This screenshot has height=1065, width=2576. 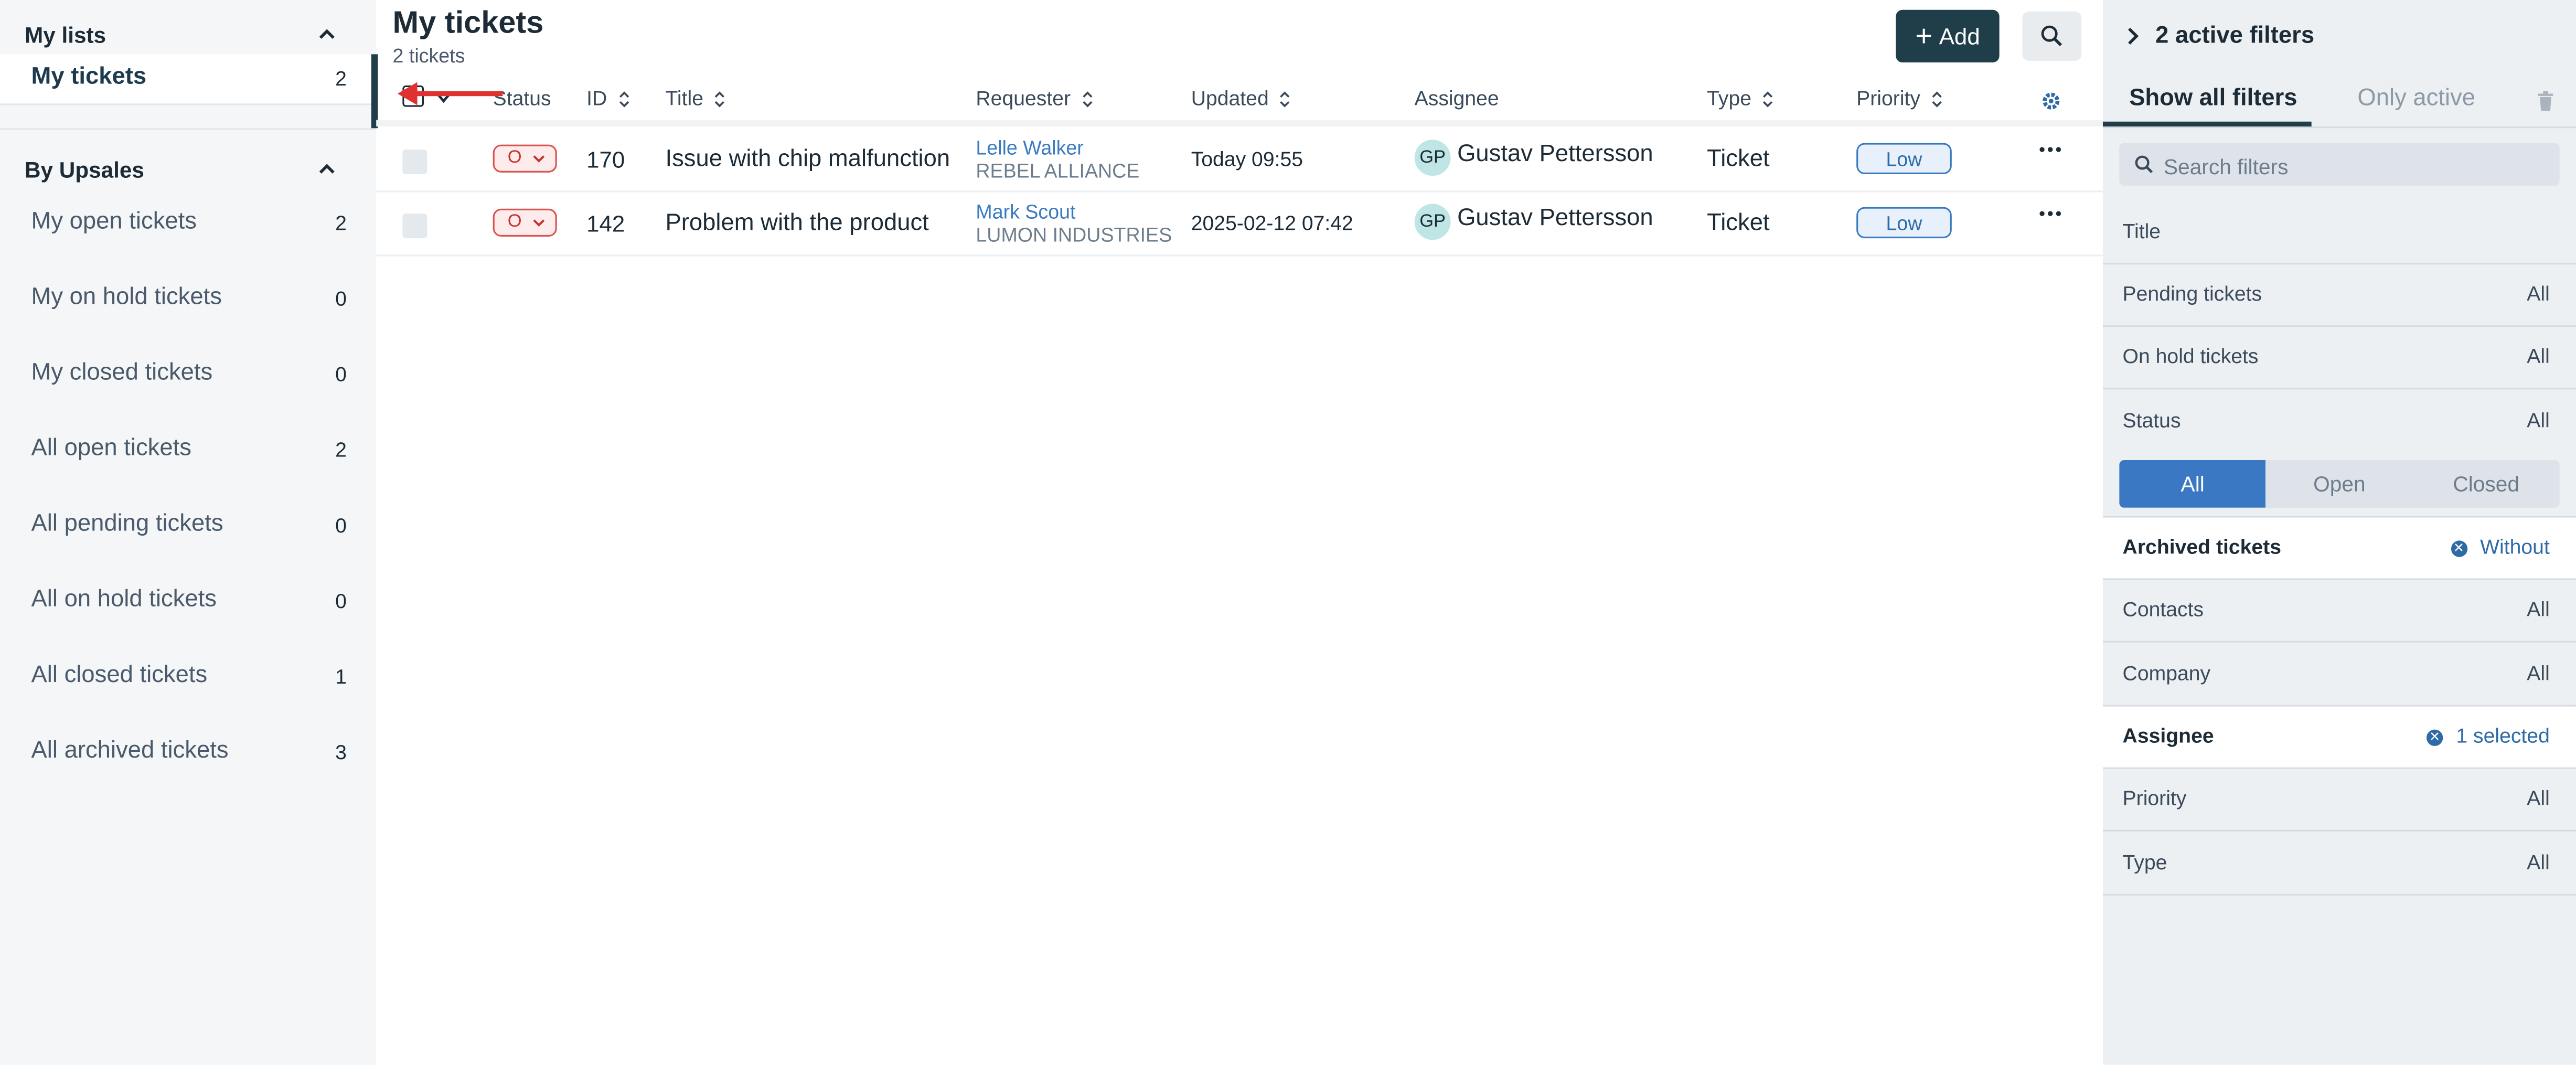 What do you see at coordinates (1242, 98) in the screenshot?
I see `column-header-updated: Updated` at bounding box center [1242, 98].